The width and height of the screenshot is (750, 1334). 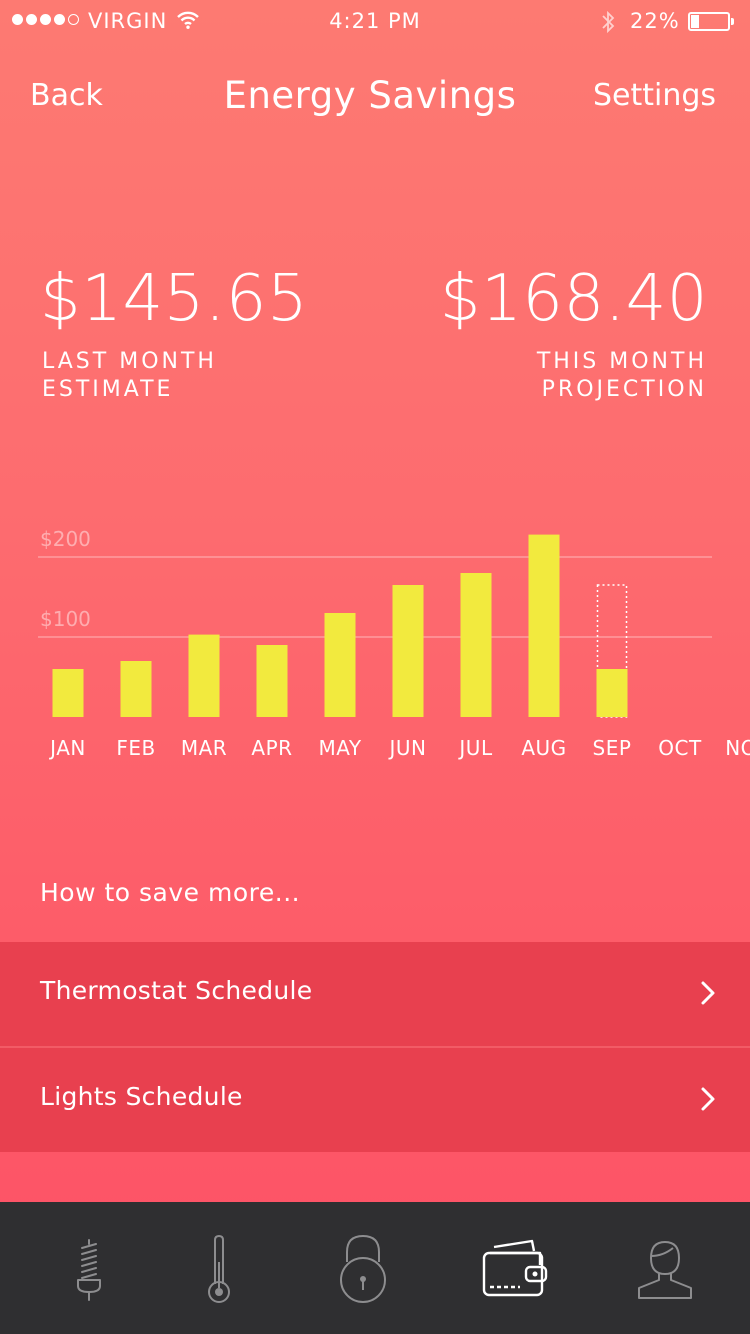 What do you see at coordinates (732, 21) in the screenshot?
I see `battery-tip` at bounding box center [732, 21].